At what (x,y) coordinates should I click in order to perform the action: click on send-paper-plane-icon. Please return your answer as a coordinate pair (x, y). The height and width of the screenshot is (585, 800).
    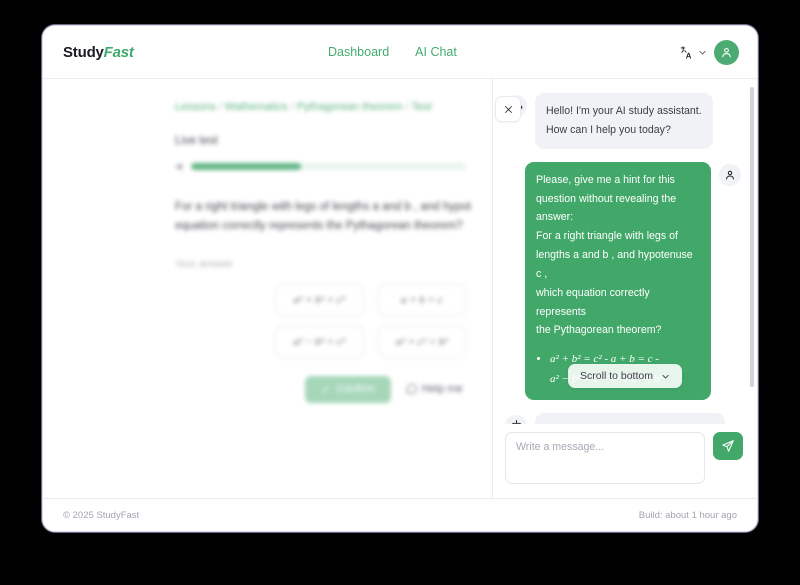
    Looking at the image, I should click on (728, 446).